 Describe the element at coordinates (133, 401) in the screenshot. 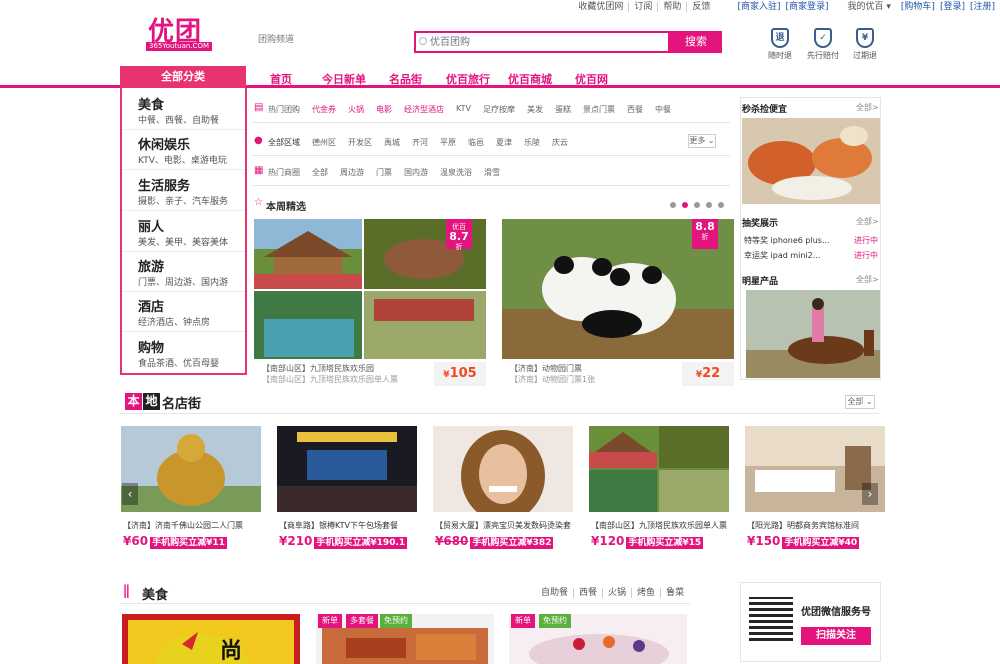

I see `shop-badge-local: 本` at that location.